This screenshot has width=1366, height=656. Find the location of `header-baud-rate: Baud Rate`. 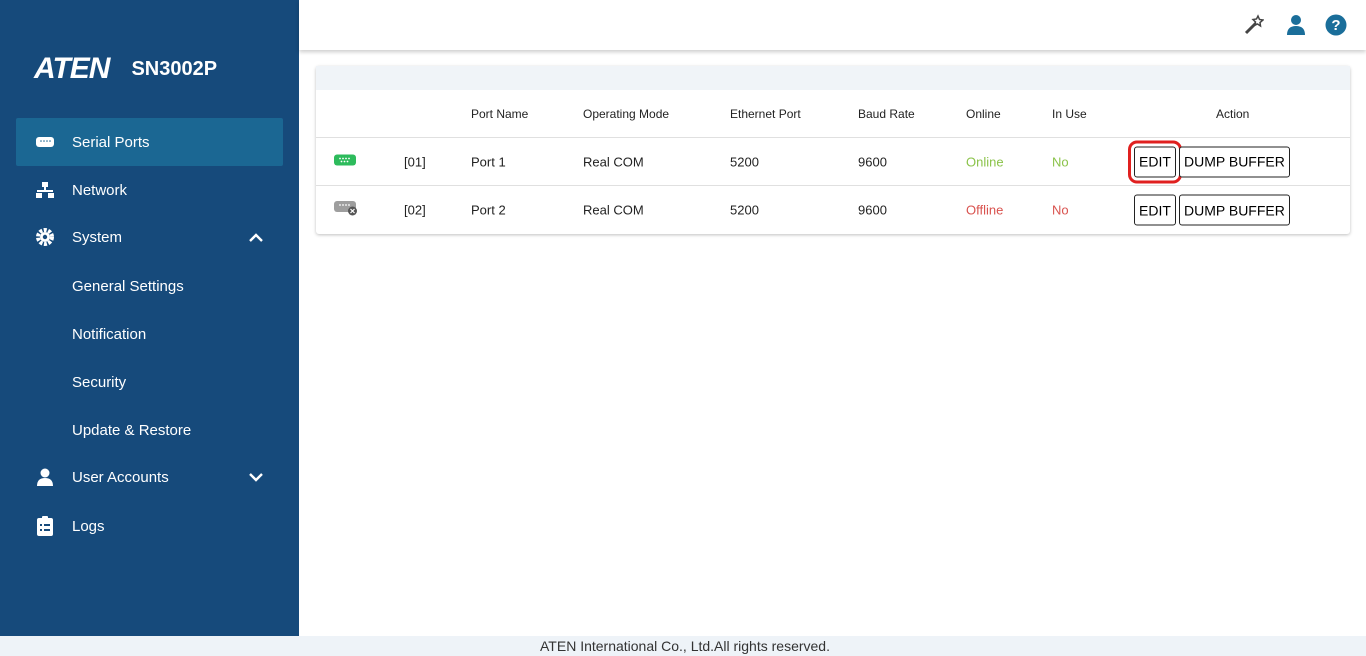

header-baud-rate: Baud Rate is located at coordinates (886, 113).